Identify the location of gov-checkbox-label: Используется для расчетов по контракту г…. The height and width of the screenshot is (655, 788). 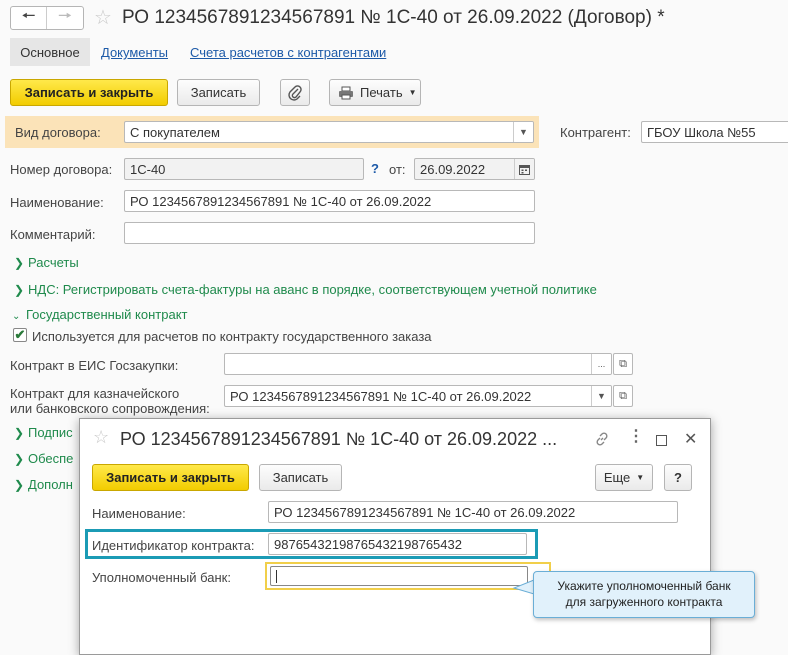
(232, 336).